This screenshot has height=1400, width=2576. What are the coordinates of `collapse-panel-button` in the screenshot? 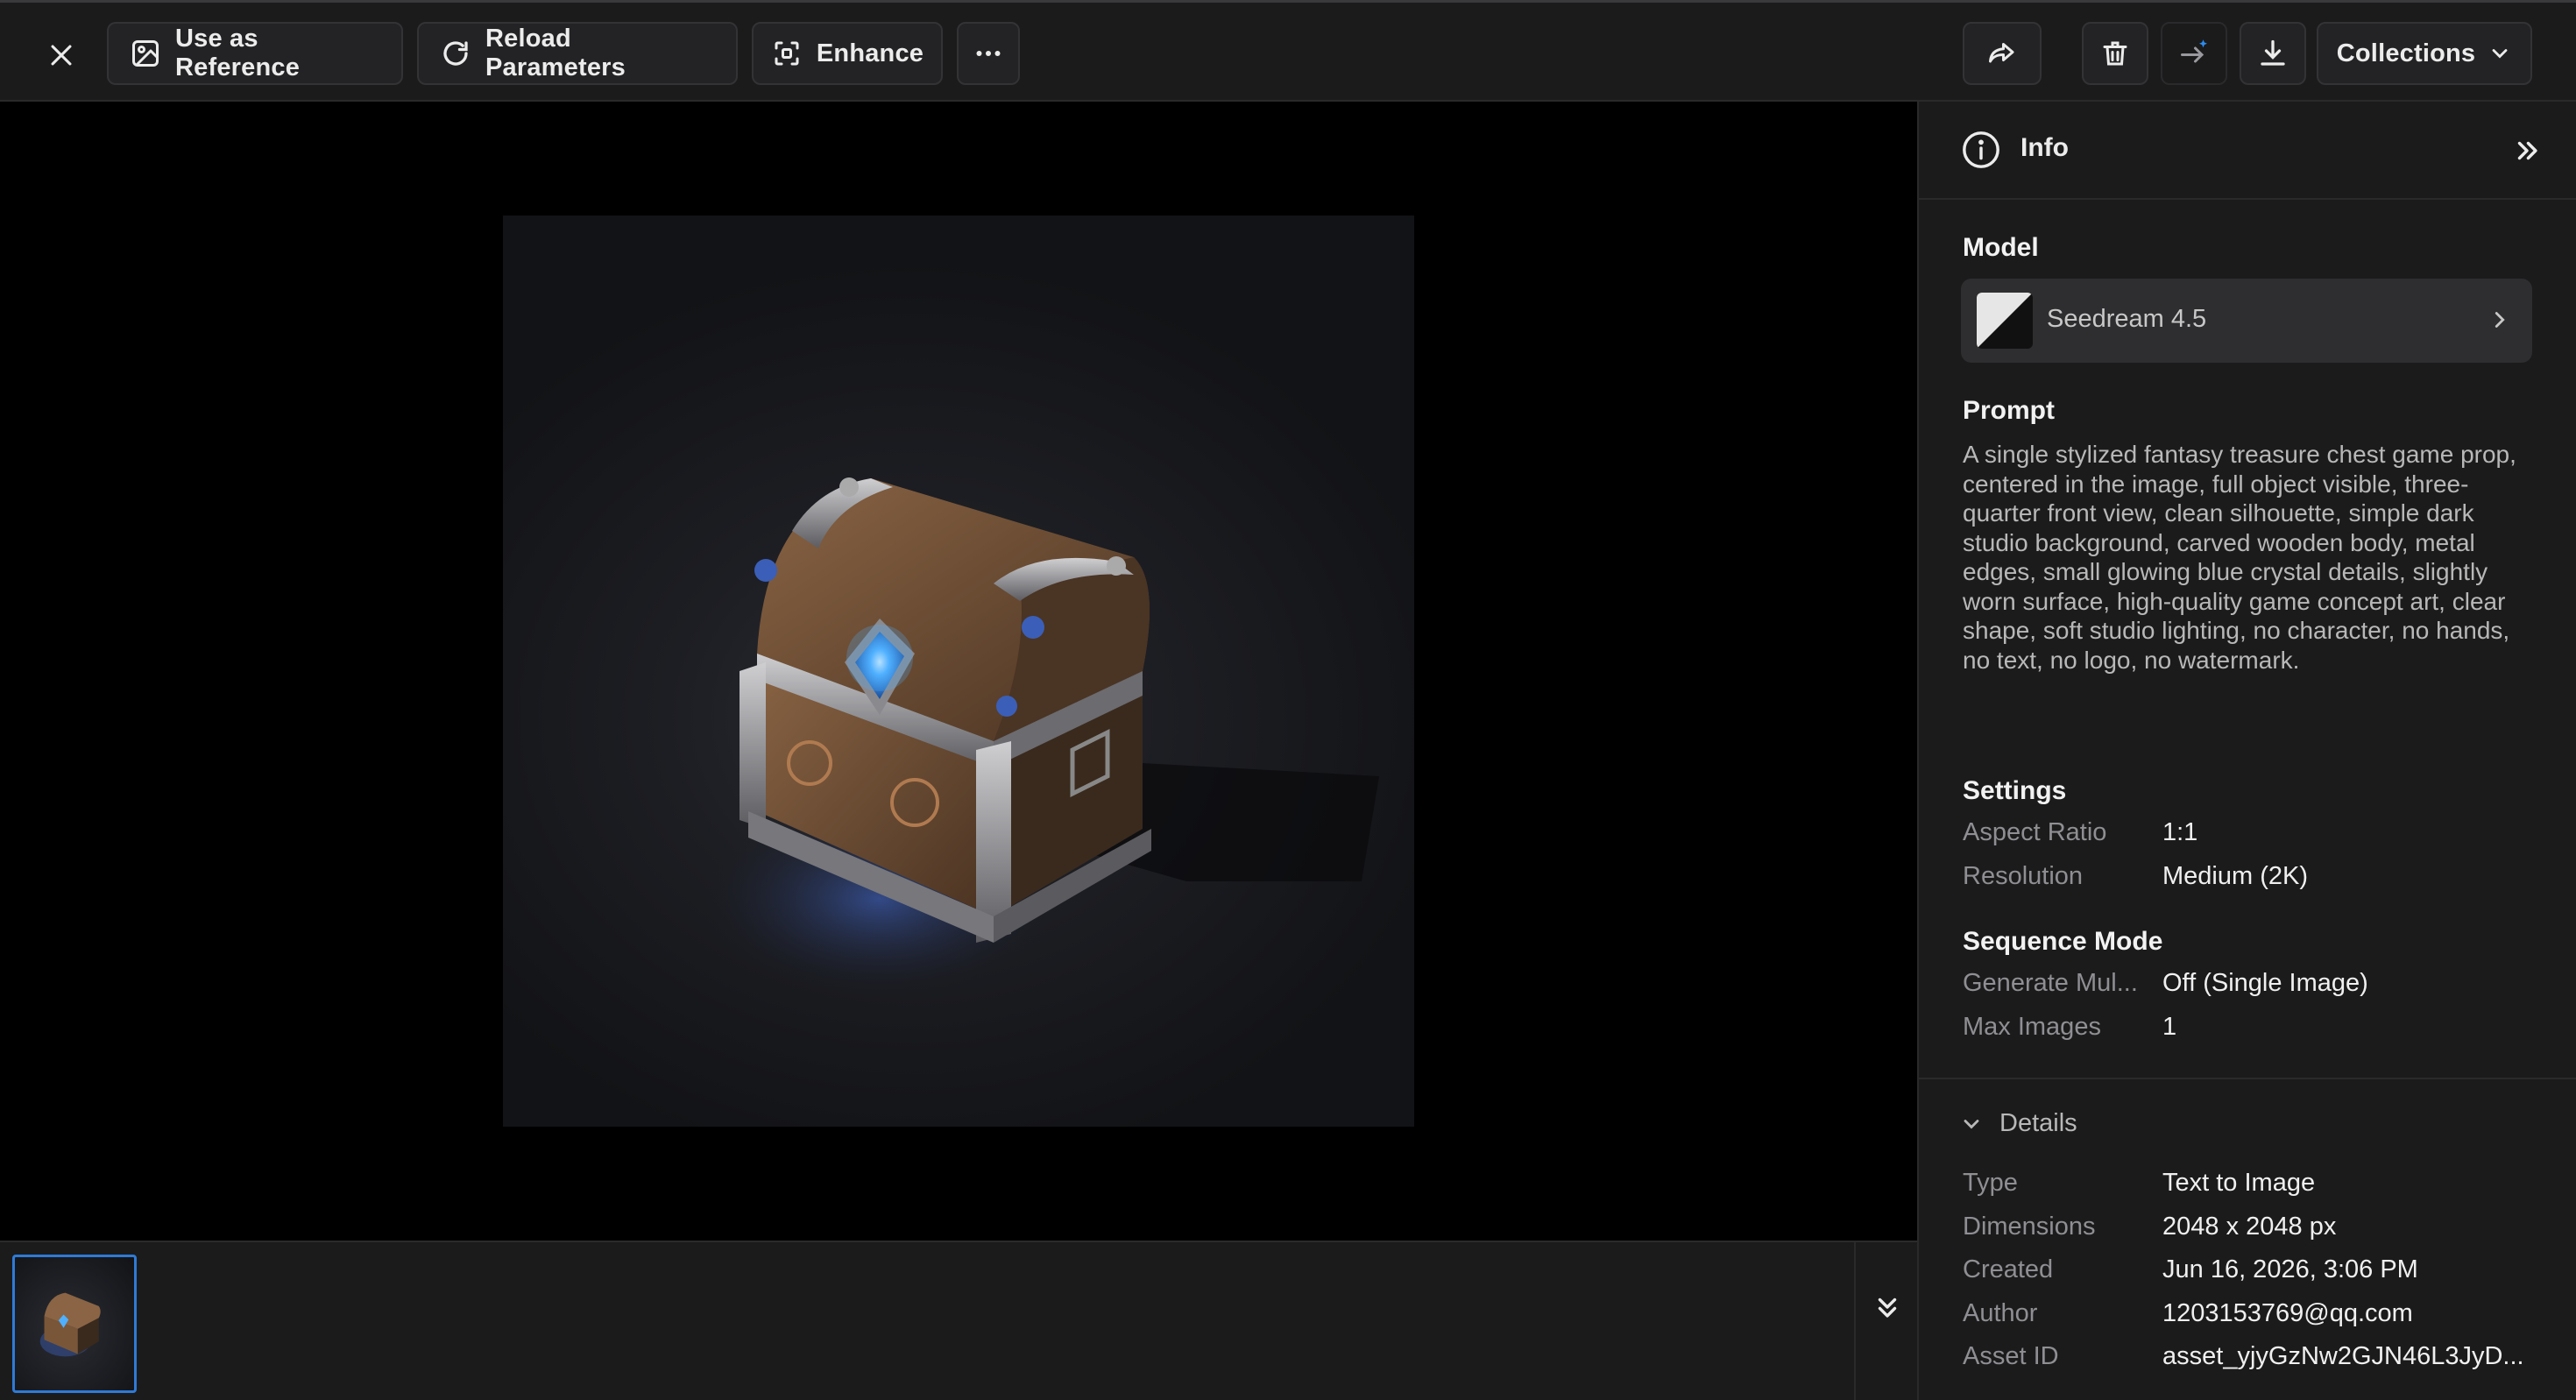 It's located at (2527, 150).